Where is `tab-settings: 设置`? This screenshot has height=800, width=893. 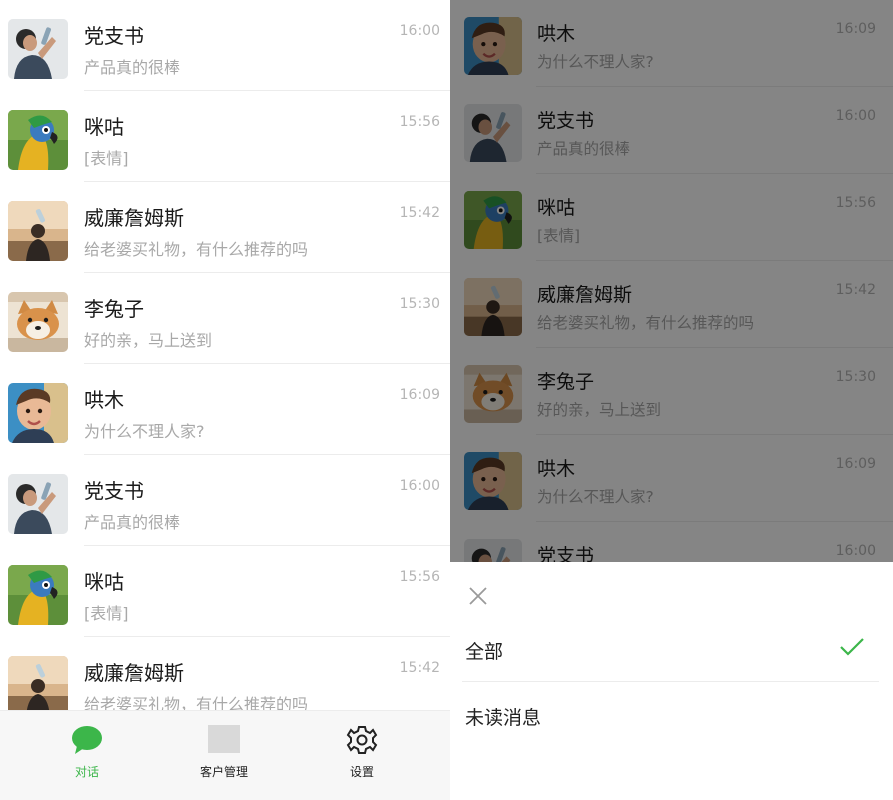 tab-settings: 设置 is located at coordinates (362, 755).